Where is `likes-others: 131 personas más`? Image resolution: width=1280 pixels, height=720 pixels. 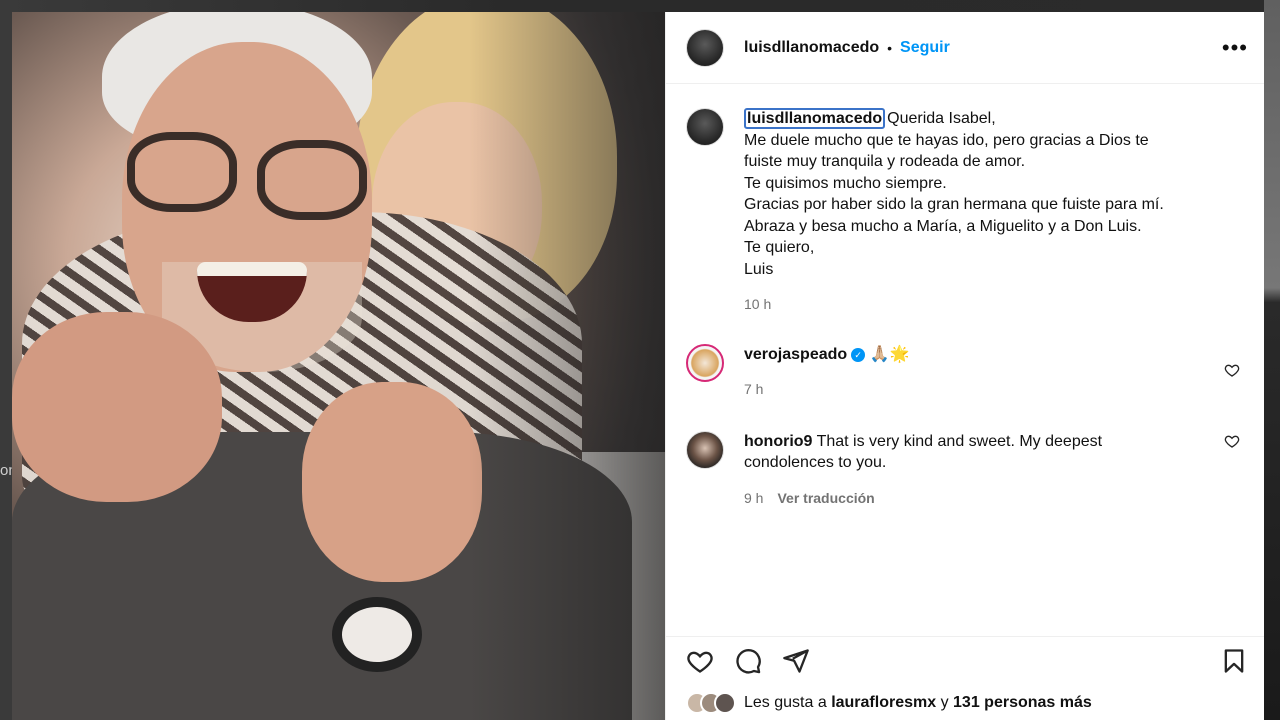 likes-others: 131 personas más is located at coordinates (1022, 703).